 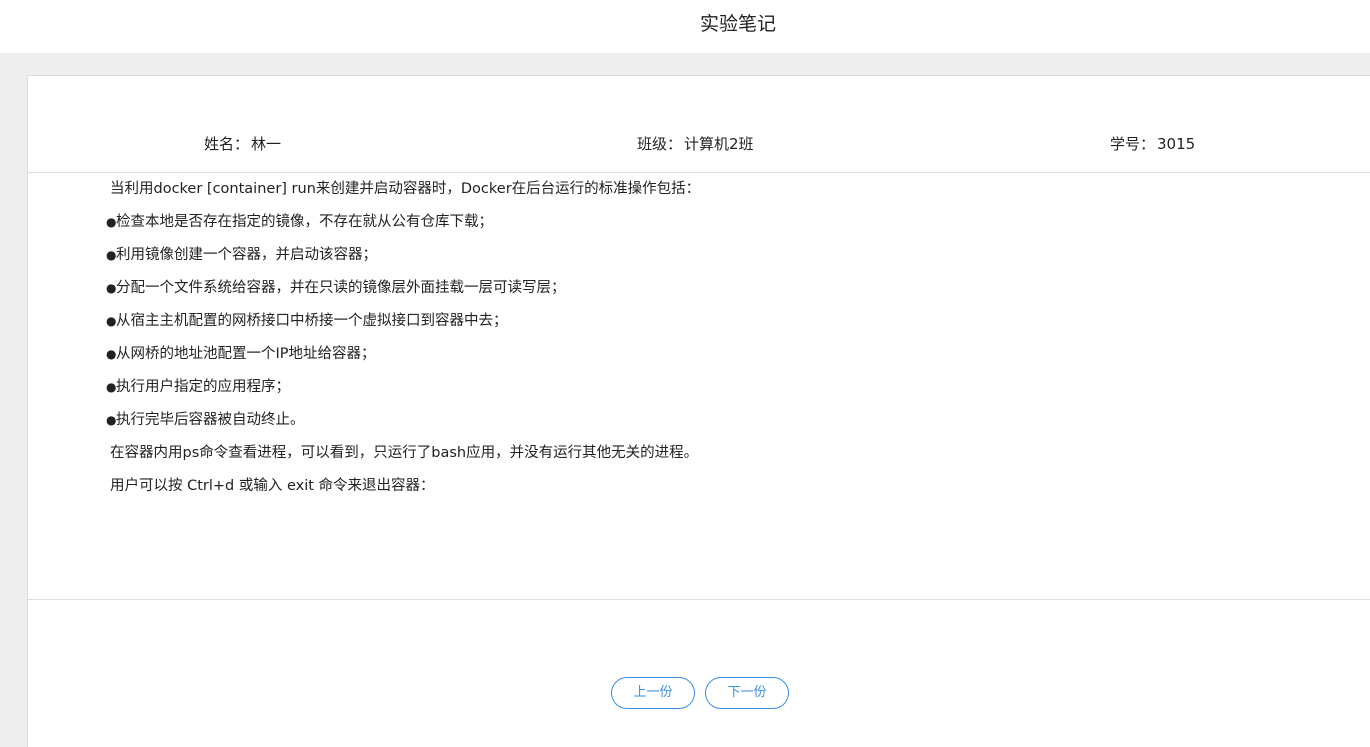 What do you see at coordinates (706, 392) in the screenshot?
I see `list-item: ●执行用户指定的应用程序；` at bounding box center [706, 392].